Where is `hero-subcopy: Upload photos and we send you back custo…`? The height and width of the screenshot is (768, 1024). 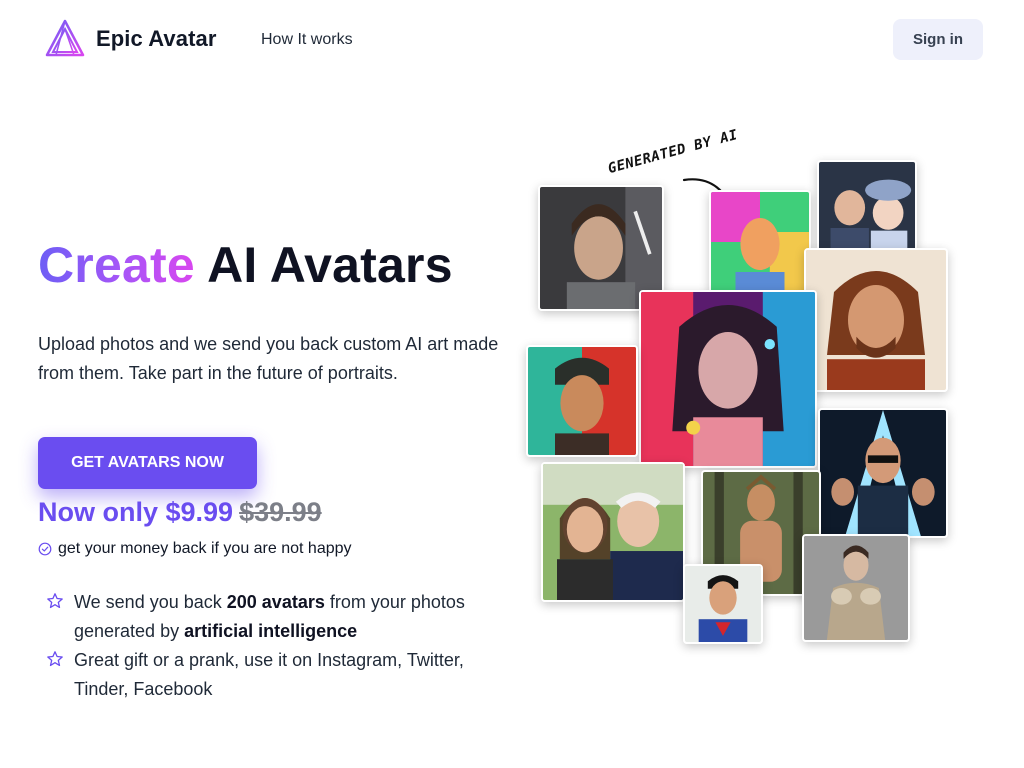
hero-subcopy: Upload photos and we send you back custo… is located at coordinates (268, 358).